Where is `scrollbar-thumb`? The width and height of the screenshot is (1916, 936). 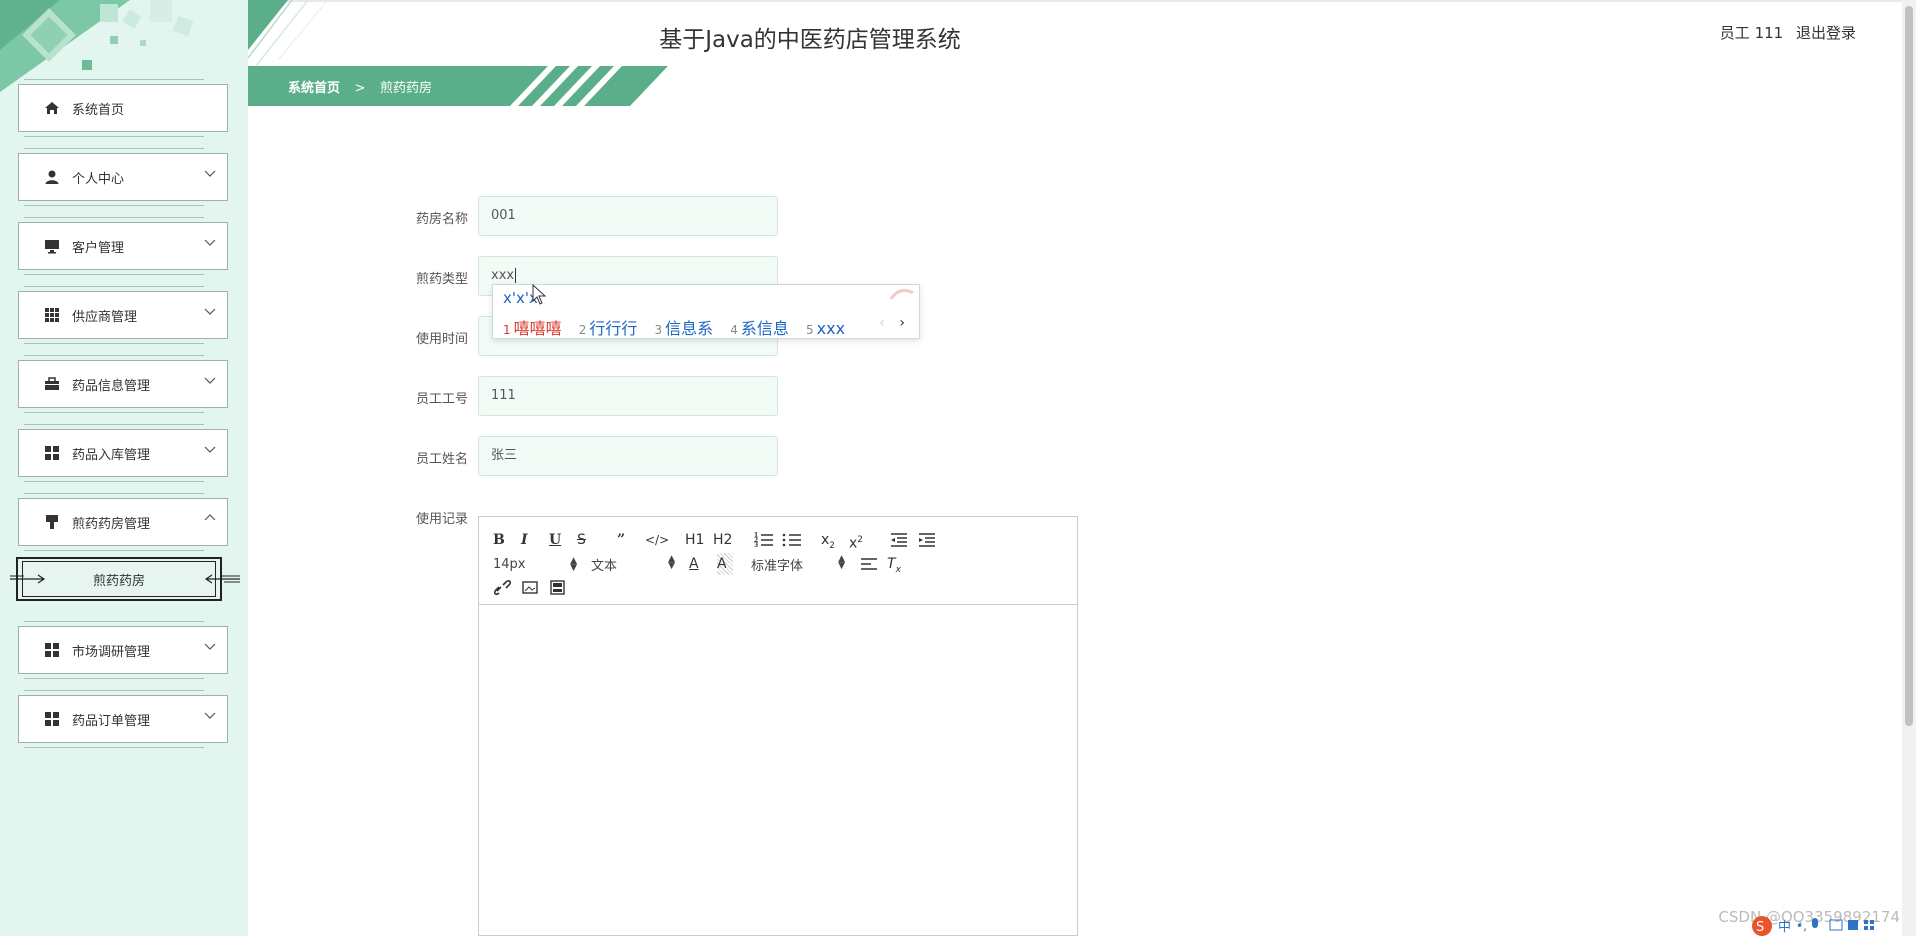 scrollbar-thumb is located at coordinates (1909, 366).